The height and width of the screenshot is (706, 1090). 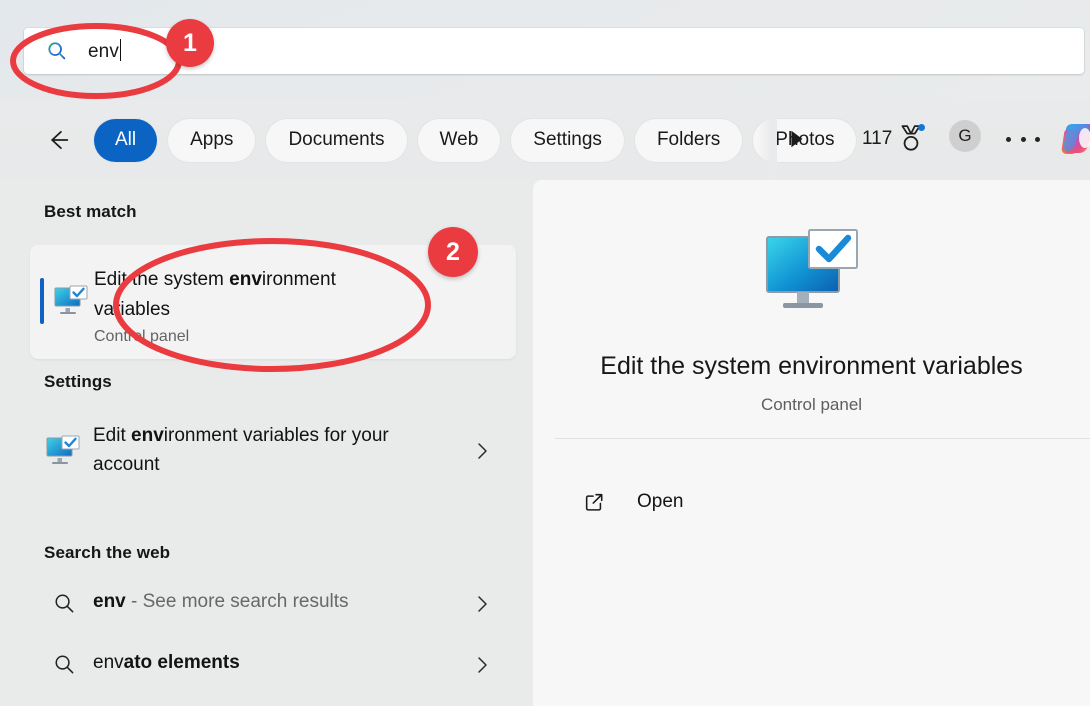 What do you see at coordinates (78, 381) in the screenshot?
I see `section-header-settings: Settings` at bounding box center [78, 381].